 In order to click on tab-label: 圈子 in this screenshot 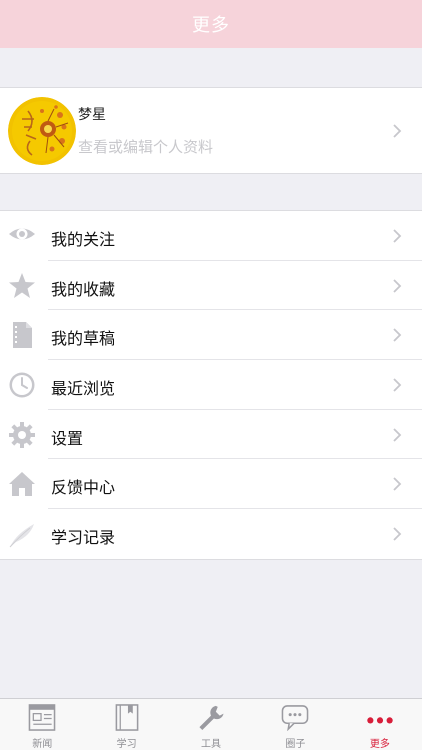, I will do `click(295, 744)`.